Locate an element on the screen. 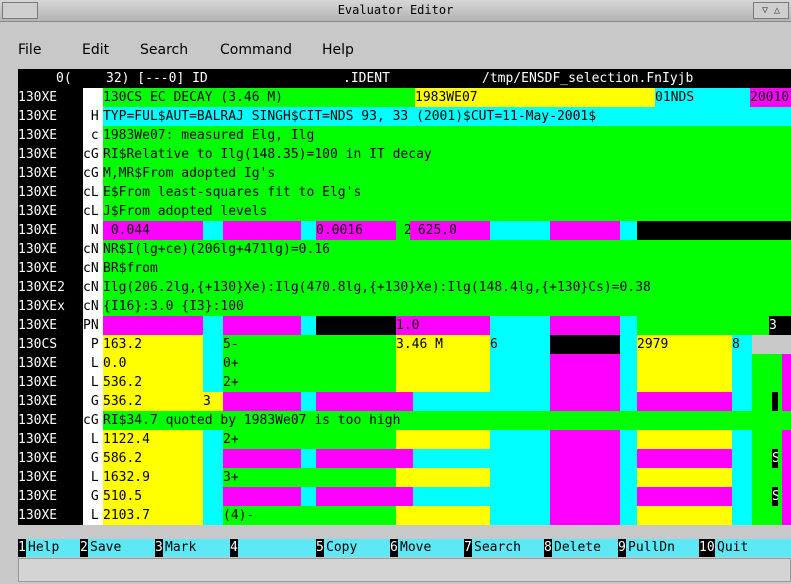 This screenshot has height=584, width=791. editor-field: 0.044 is located at coordinates (153, 230).